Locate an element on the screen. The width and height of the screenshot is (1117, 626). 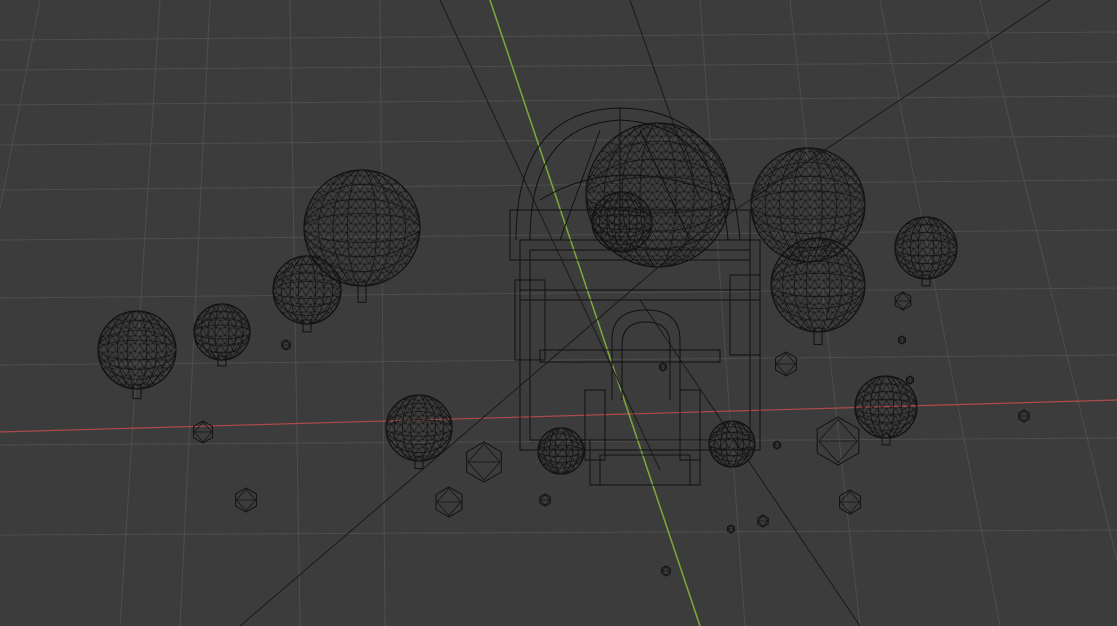
x-axis-line is located at coordinates (558, 416).